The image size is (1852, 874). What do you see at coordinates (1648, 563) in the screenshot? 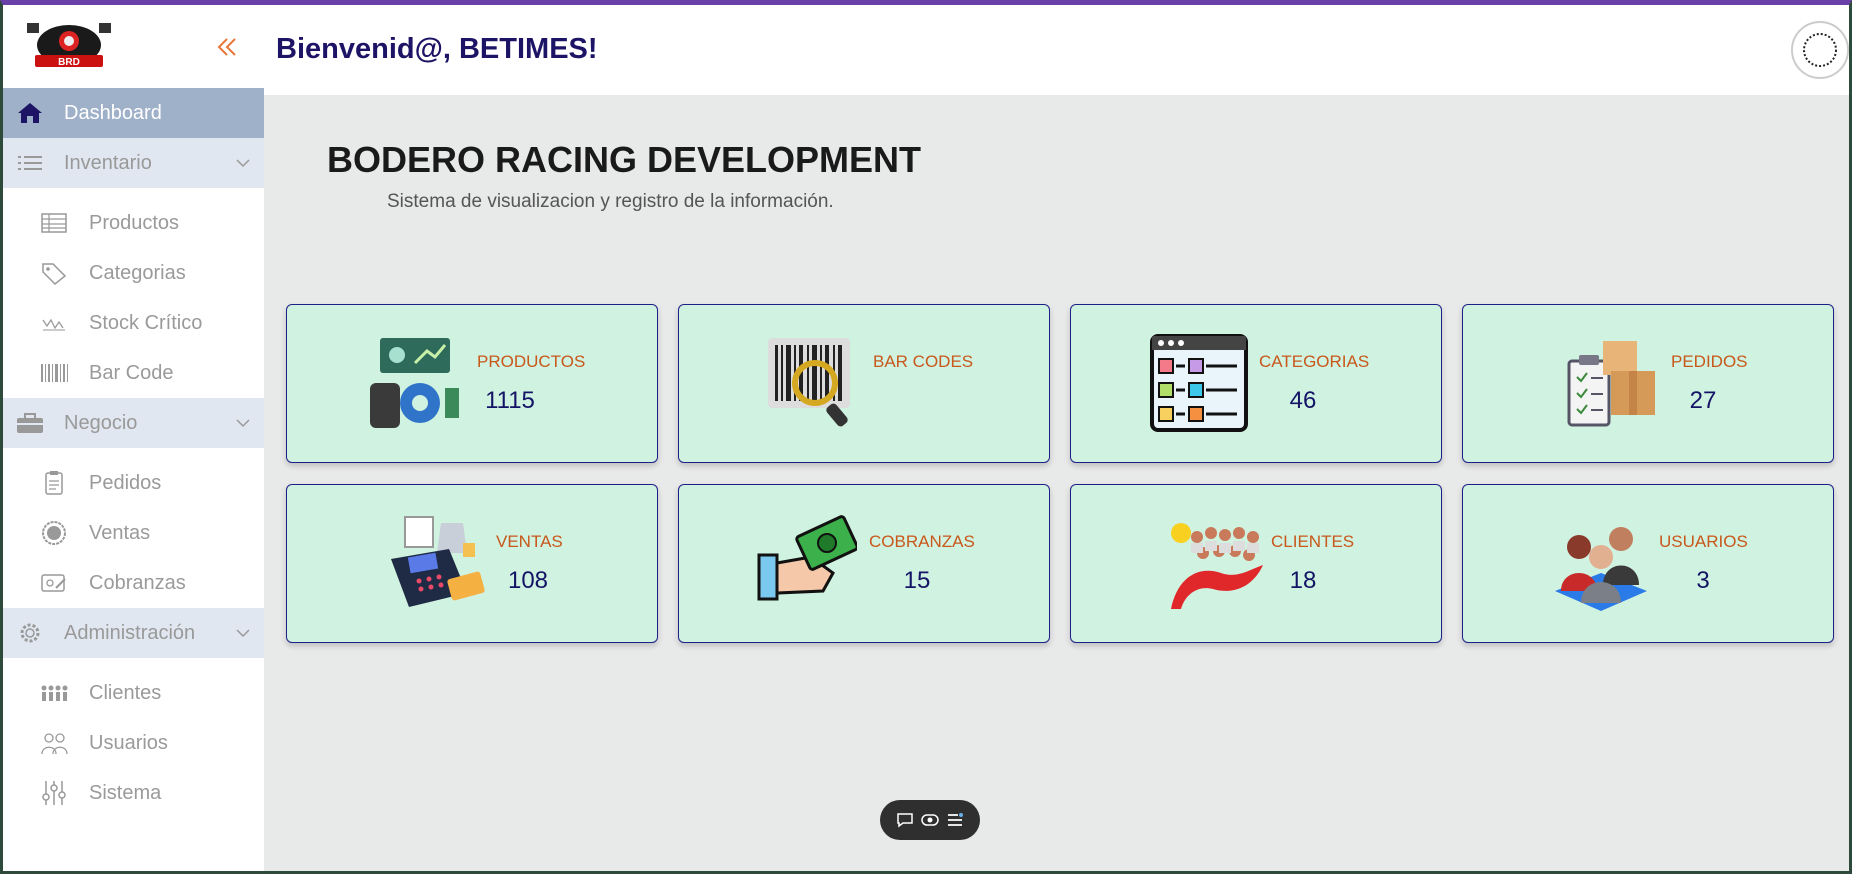
I see `card-usuarios: USUARIOS 3` at bounding box center [1648, 563].